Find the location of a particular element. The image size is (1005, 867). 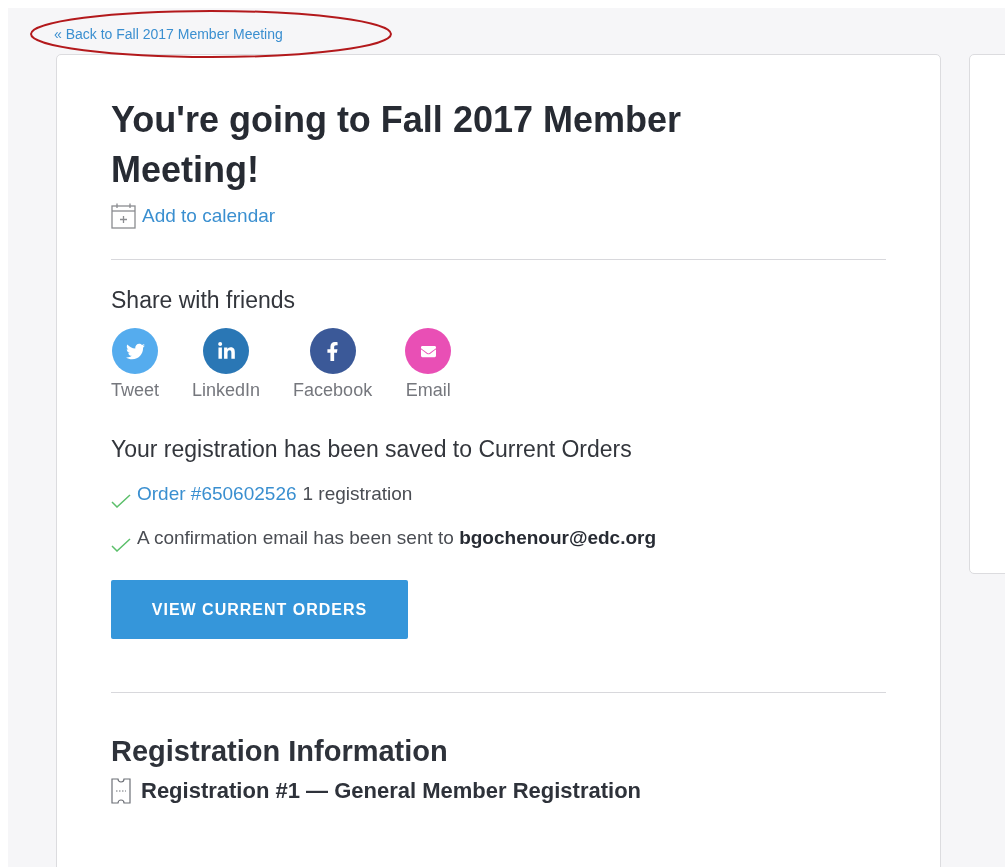

calendar-icon is located at coordinates (123, 216).